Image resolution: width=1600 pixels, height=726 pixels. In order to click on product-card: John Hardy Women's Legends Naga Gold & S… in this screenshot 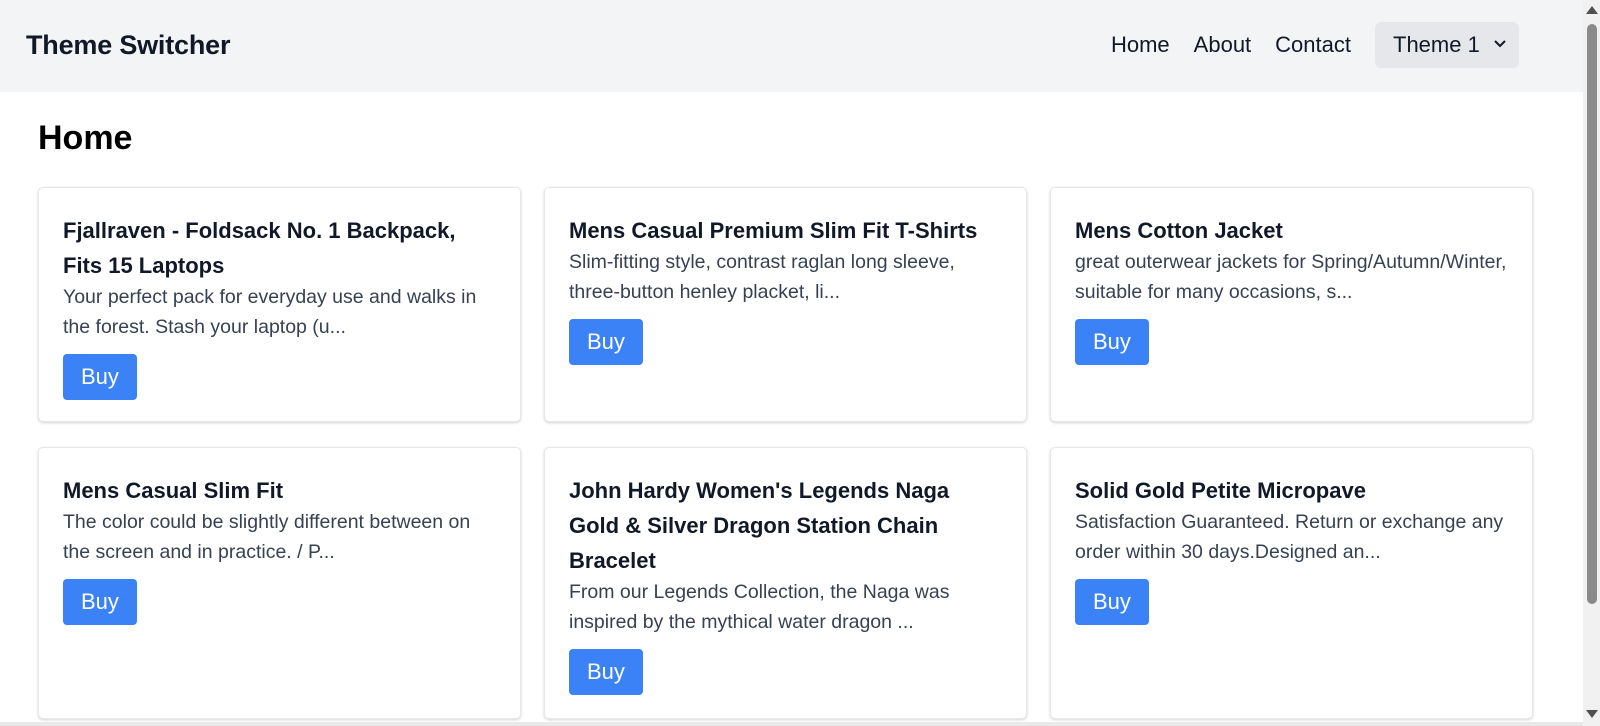, I will do `click(785, 583)`.